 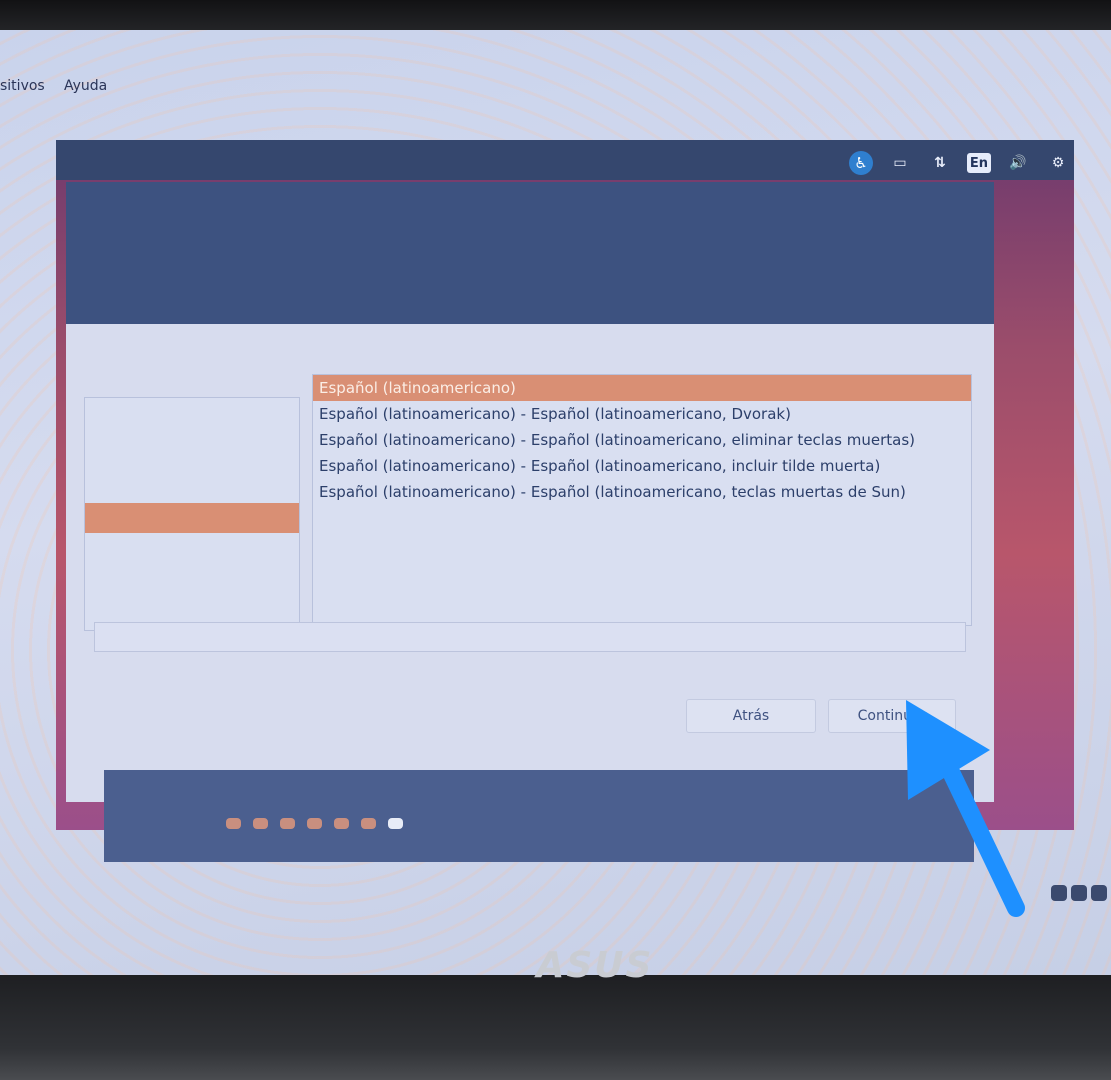 I want to click on dialog-header, so click(x=530, y=253).